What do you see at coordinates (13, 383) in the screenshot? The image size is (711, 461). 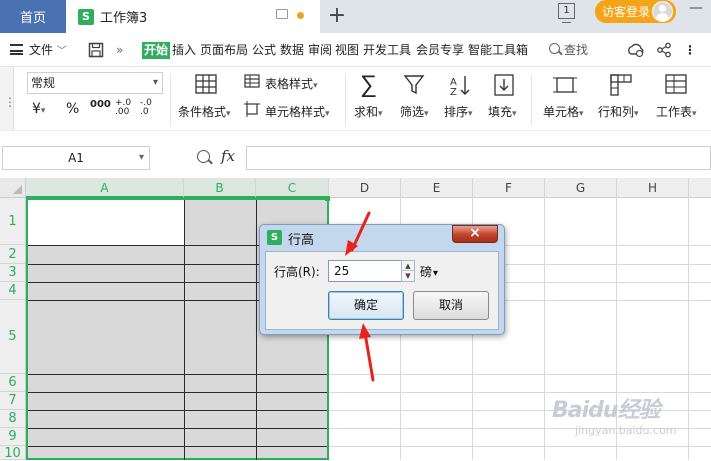 I see `row-header-6: 6` at bounding box center [13, 383].